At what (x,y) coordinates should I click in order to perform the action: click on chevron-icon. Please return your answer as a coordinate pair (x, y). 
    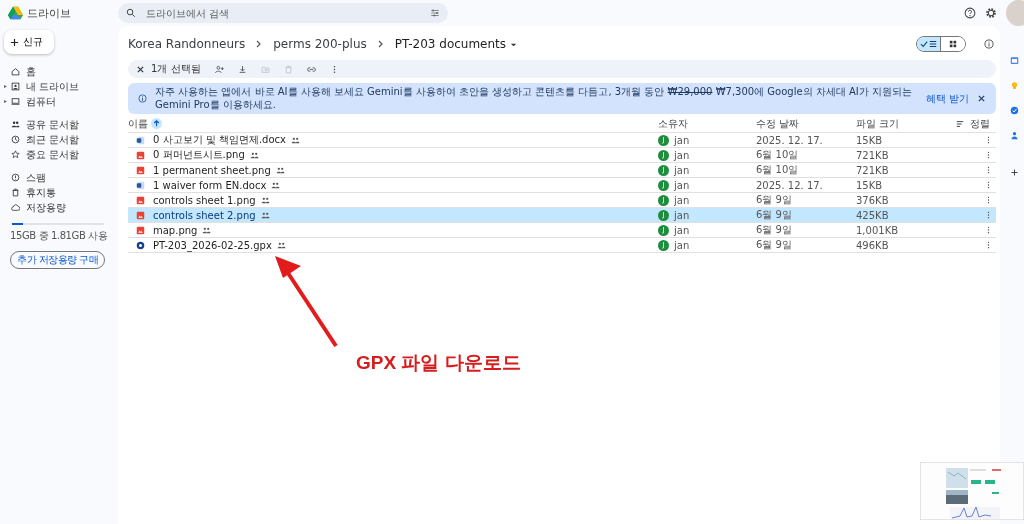
    Looking at the image, I should click on (380, 44).